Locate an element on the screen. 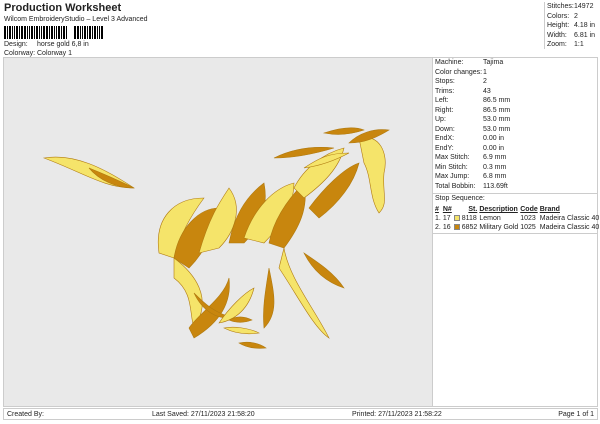 This screenshot has width=600, height=424. info-row: Stops: 2 is located at coordinates (515, 82).